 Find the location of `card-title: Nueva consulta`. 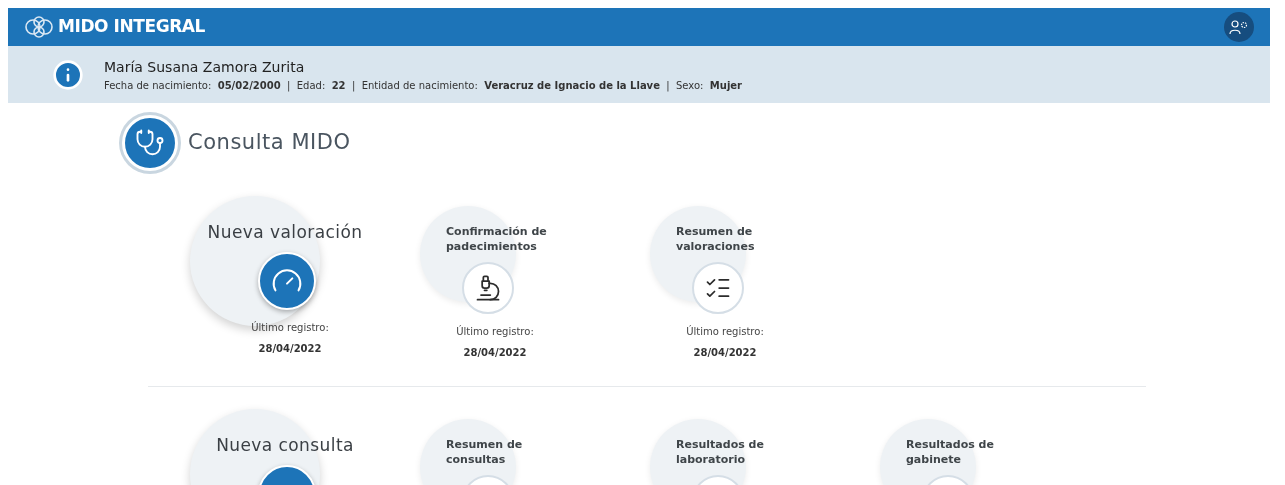

card-title: Nueva consulta is located at coordinates (285, 446).